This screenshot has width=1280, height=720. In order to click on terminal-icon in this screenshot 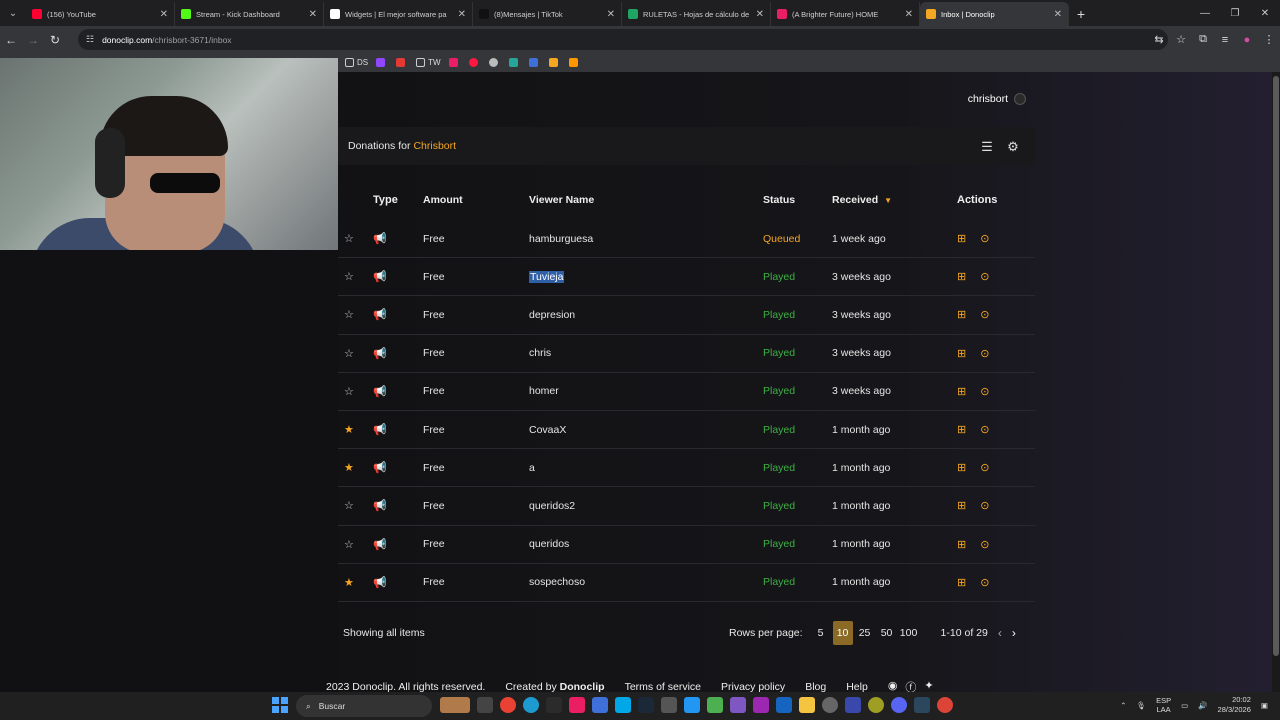, I will do `click(485, 705)`.